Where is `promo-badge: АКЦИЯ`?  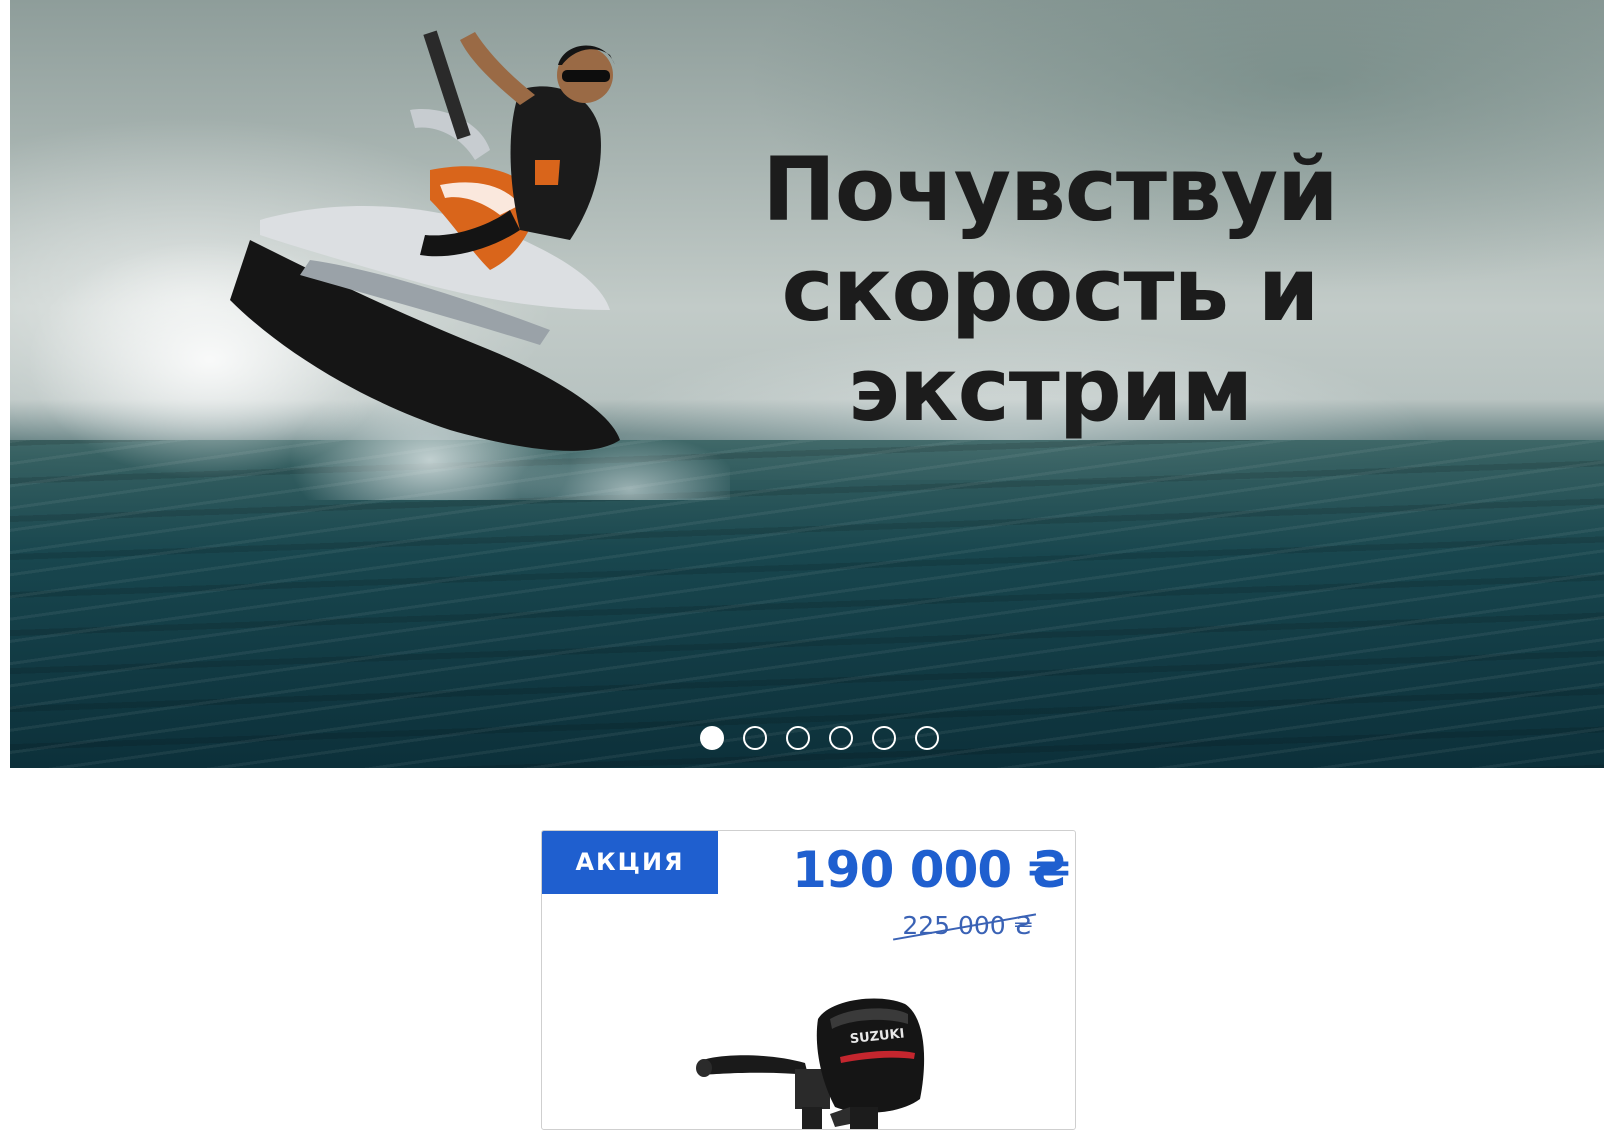
promo-badge: АКЦИЯ is located at coordinates (630, 862).